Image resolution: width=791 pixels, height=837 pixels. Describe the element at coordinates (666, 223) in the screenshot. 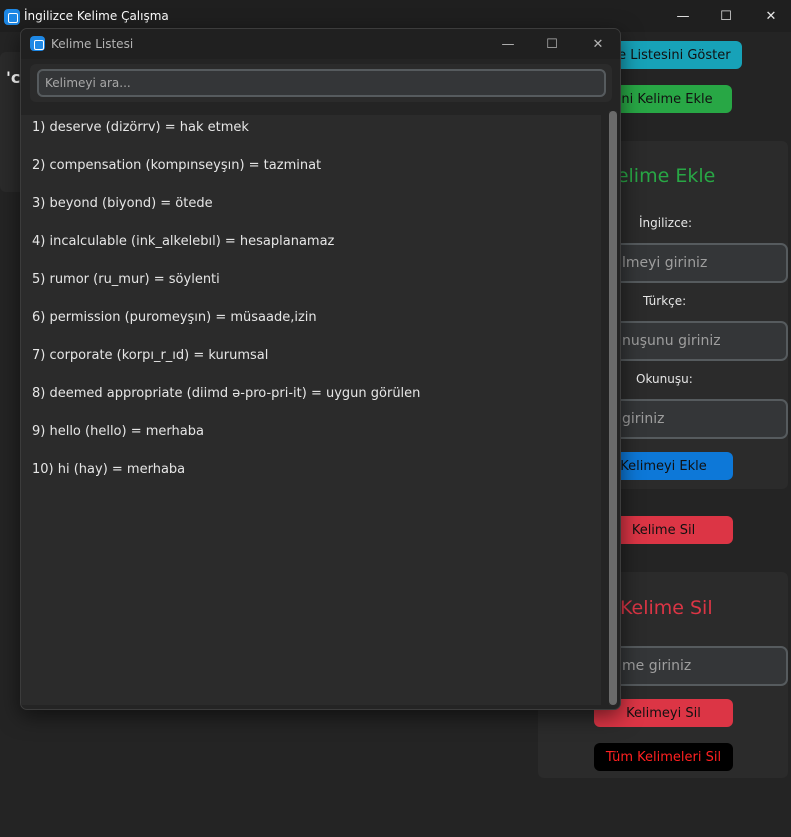

I see `english-label: İngilizce:` at that location.